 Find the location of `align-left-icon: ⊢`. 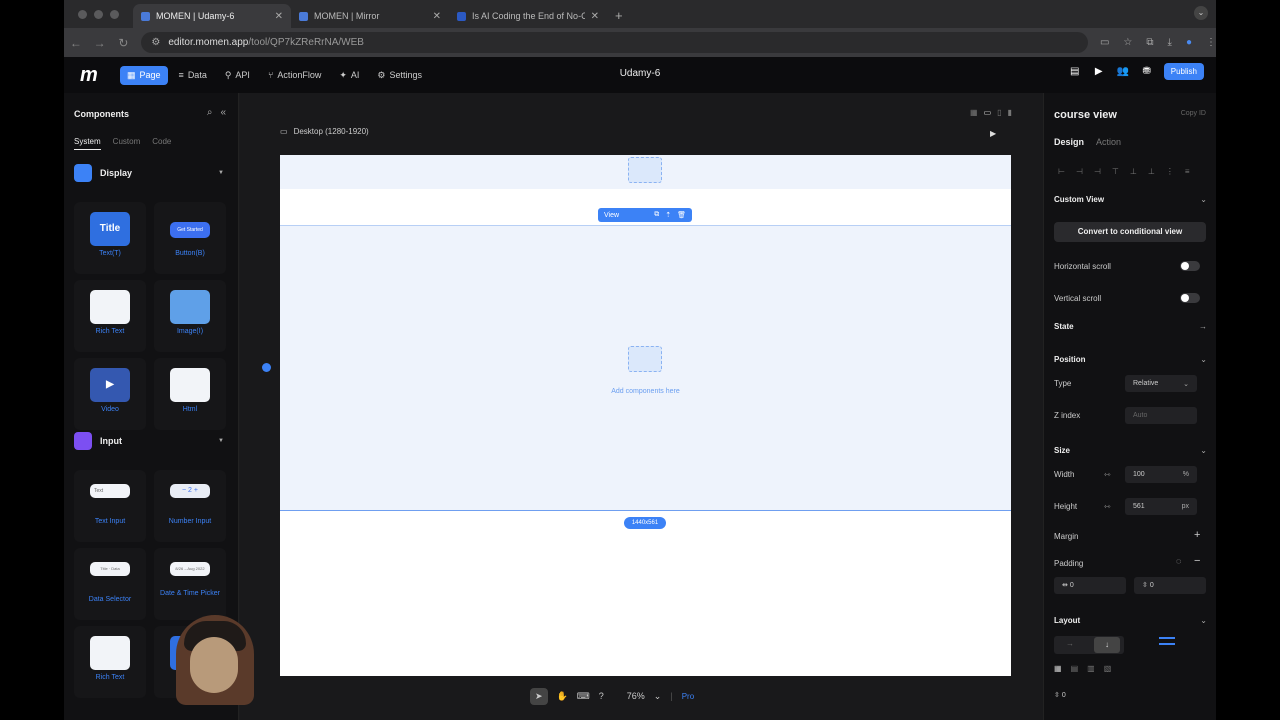

align-left-icon: ⊢ is located at coordinates (1061, 171).